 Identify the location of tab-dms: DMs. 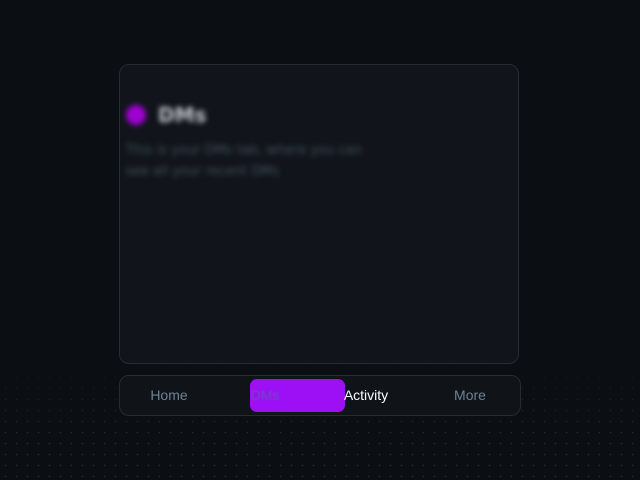
(265, 395).